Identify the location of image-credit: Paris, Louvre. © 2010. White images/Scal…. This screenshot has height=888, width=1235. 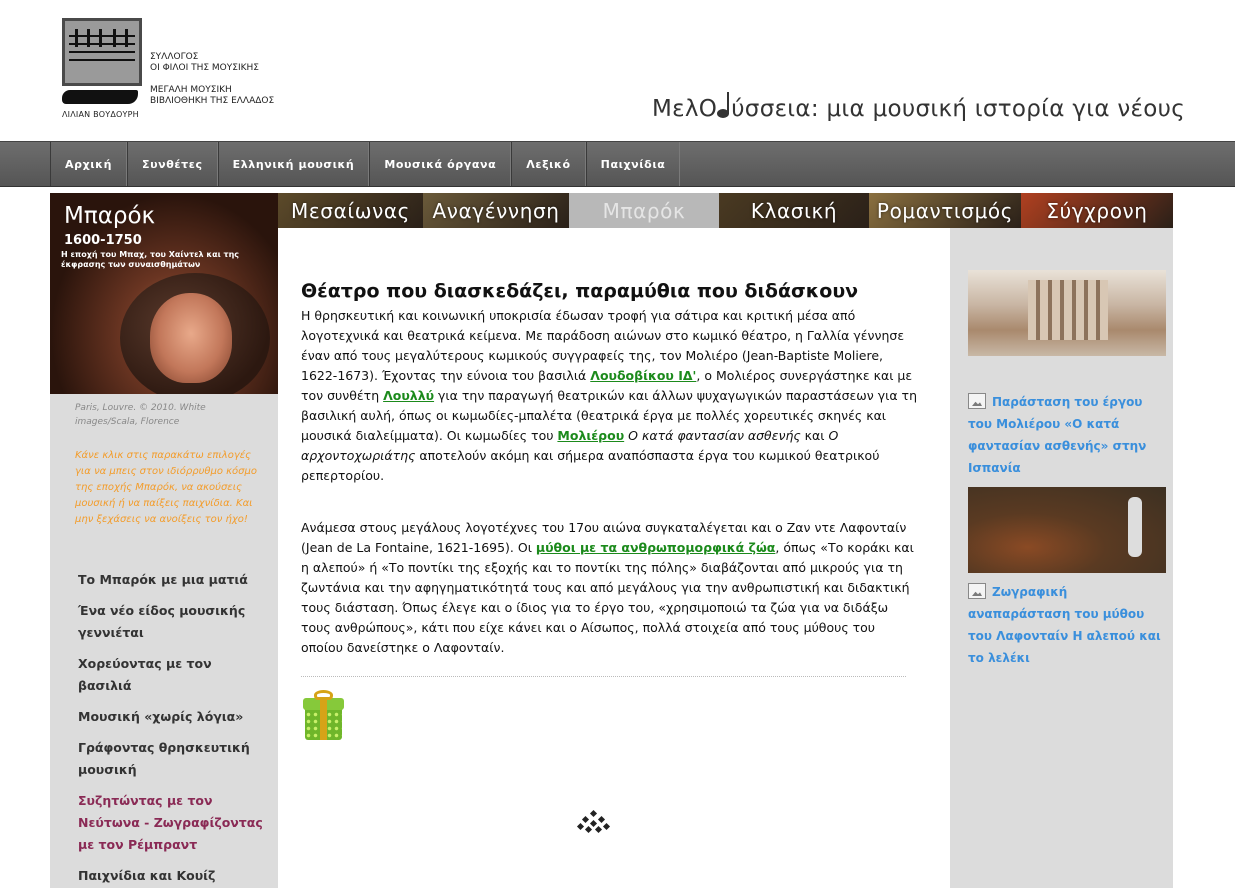
(140, 415).